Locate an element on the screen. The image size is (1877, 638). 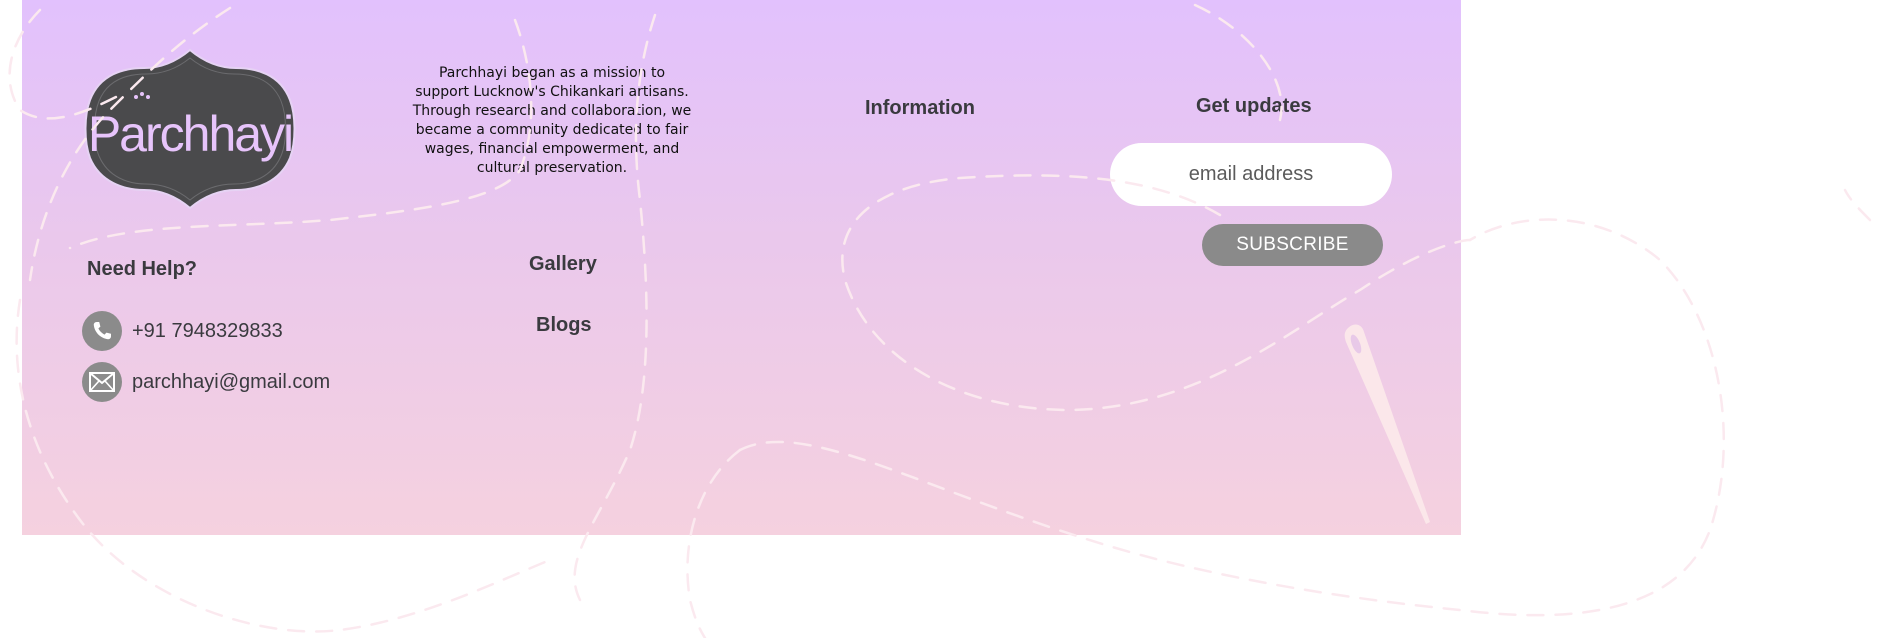
email-input is located at coordinates (1251, 174).